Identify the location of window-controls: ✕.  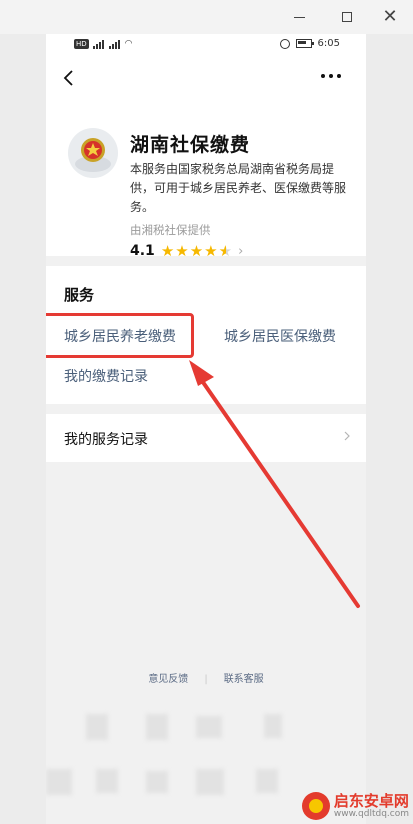
(206, 17).